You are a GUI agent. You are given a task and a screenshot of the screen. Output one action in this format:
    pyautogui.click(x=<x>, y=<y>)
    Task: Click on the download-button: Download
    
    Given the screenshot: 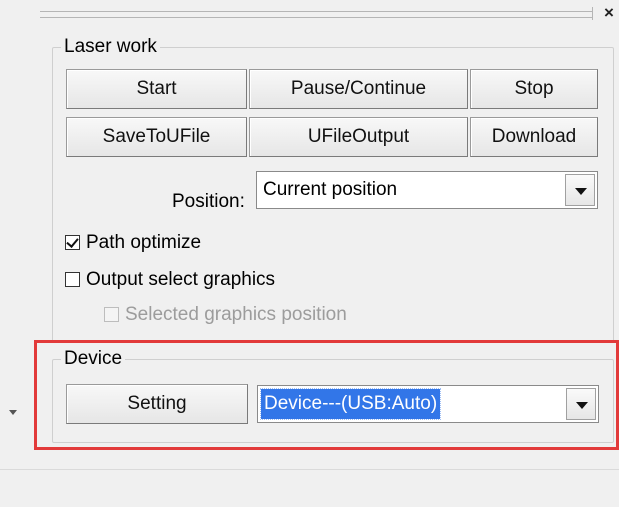 What is the action you would take?
    pyautogui.click(x=534, y=137)
    